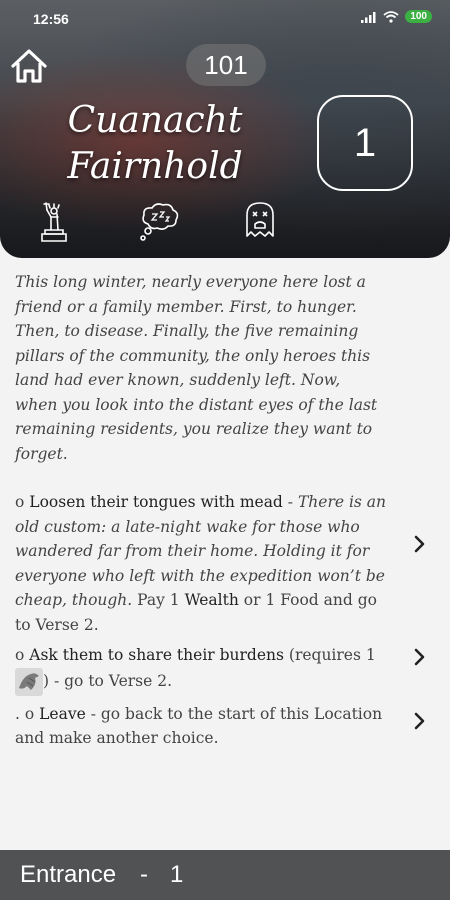 Image resolution: width=450 pixels, height=900 pixels. Describe the element at coordinates (368, 17) in the screenshot. I see `signal-icon` at that location.